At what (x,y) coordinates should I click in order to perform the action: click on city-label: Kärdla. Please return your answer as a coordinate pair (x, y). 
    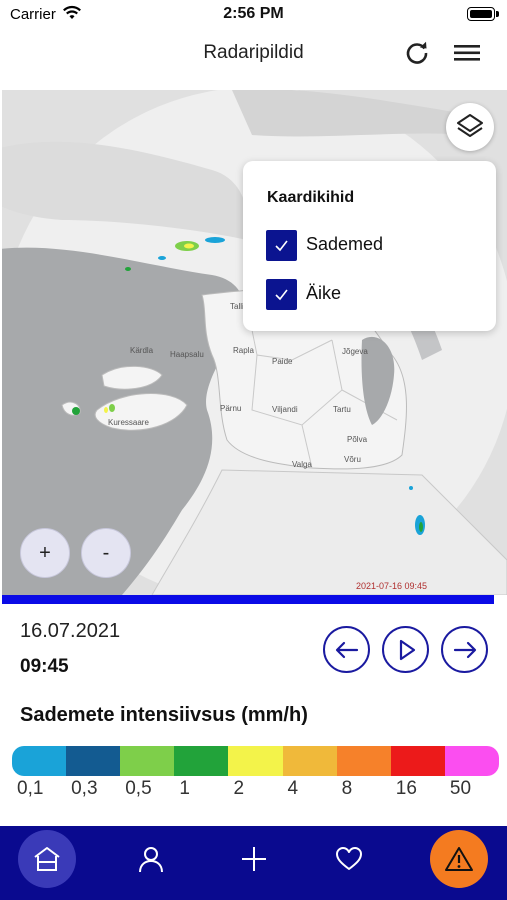
    Looking at the image, I should click on (142, 350).